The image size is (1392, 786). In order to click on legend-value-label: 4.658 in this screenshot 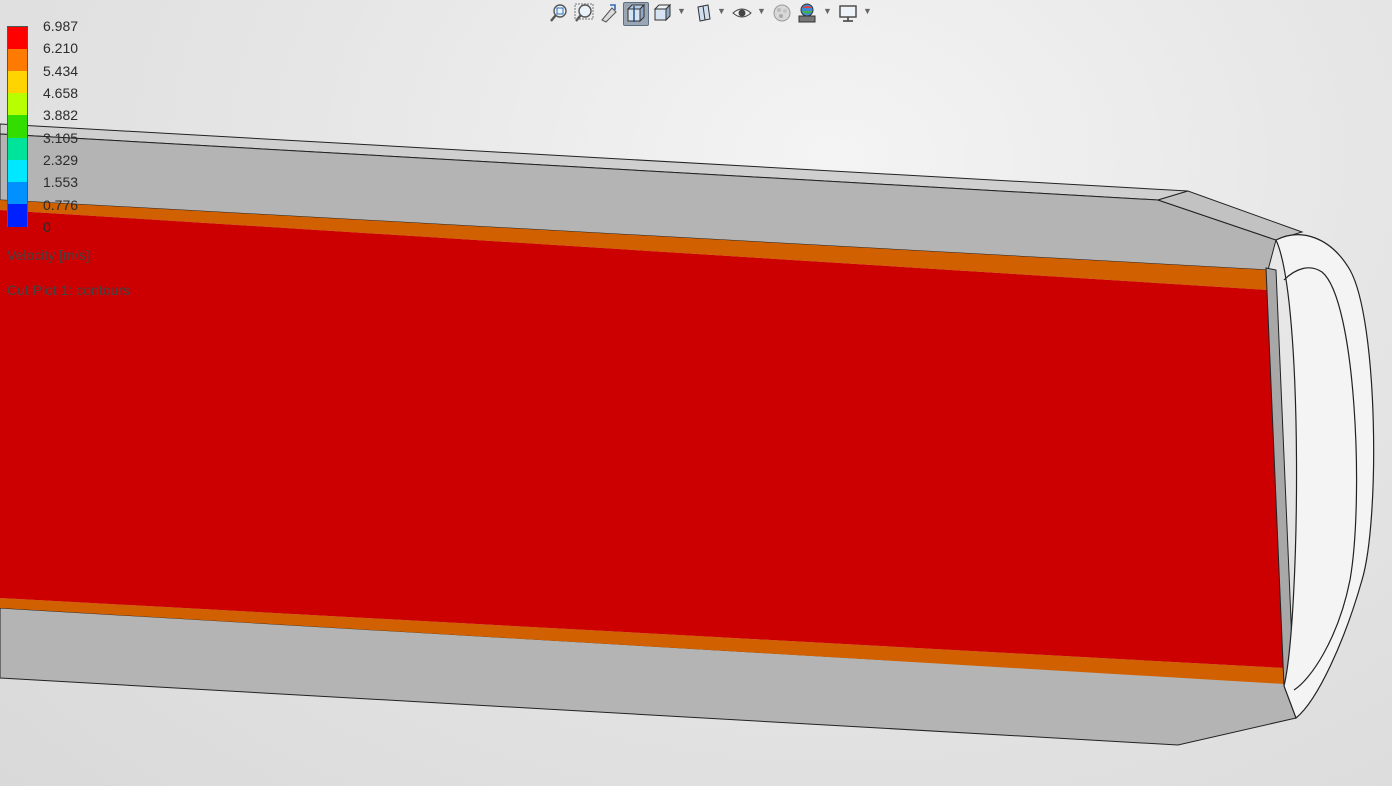, I will do `click(61, 93)`.